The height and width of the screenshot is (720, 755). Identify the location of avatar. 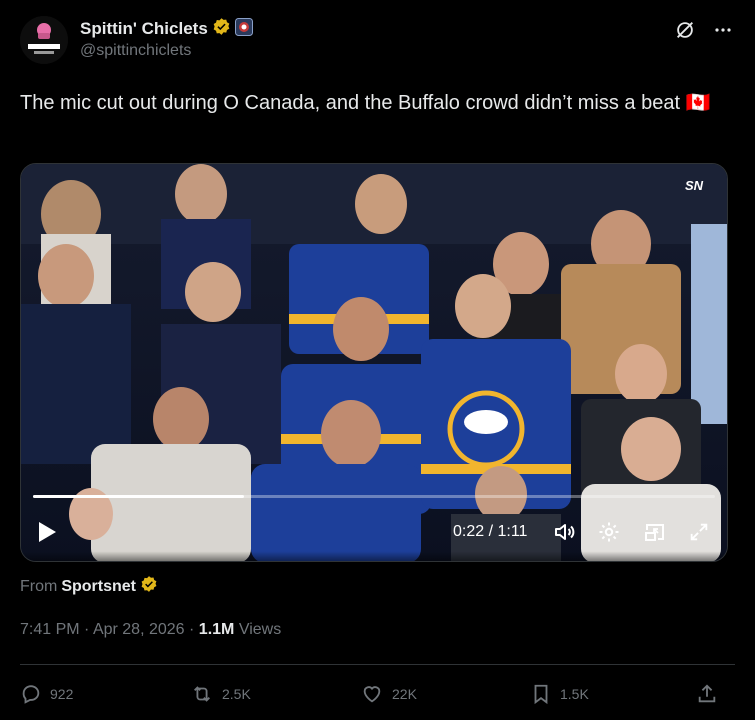
(44, 40).